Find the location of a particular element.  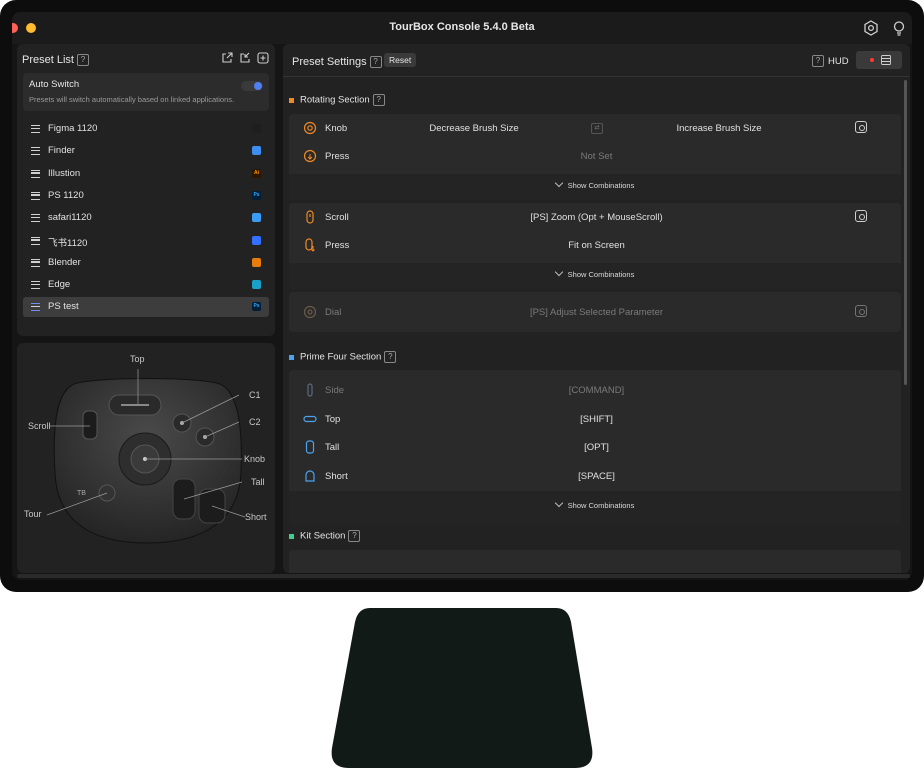

dial-row: Dial [PS] Adjust Selected Parameter is located at coordinates (595, 312).